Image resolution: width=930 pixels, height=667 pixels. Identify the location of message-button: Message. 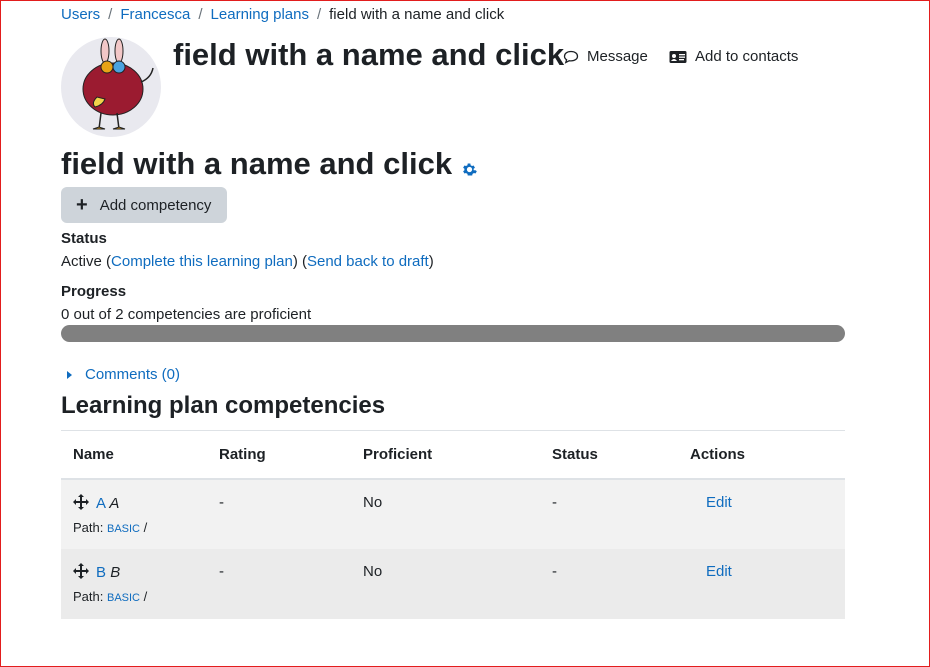
(605, 56).